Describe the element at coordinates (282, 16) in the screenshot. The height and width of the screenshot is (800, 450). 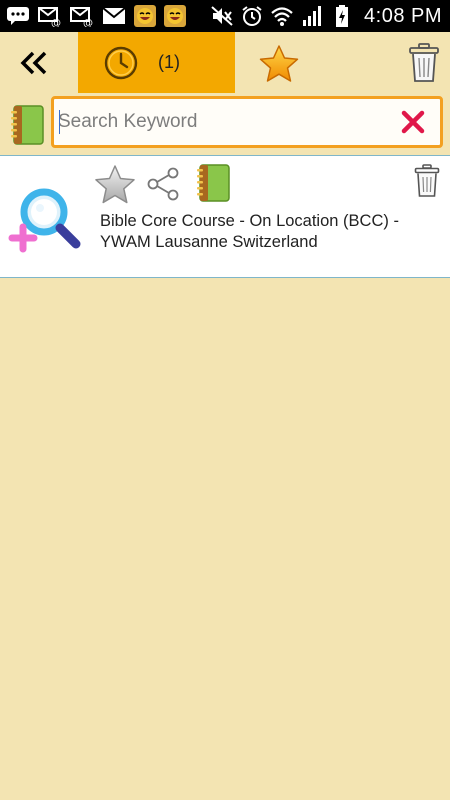
I see `wifi-icon` at that location.